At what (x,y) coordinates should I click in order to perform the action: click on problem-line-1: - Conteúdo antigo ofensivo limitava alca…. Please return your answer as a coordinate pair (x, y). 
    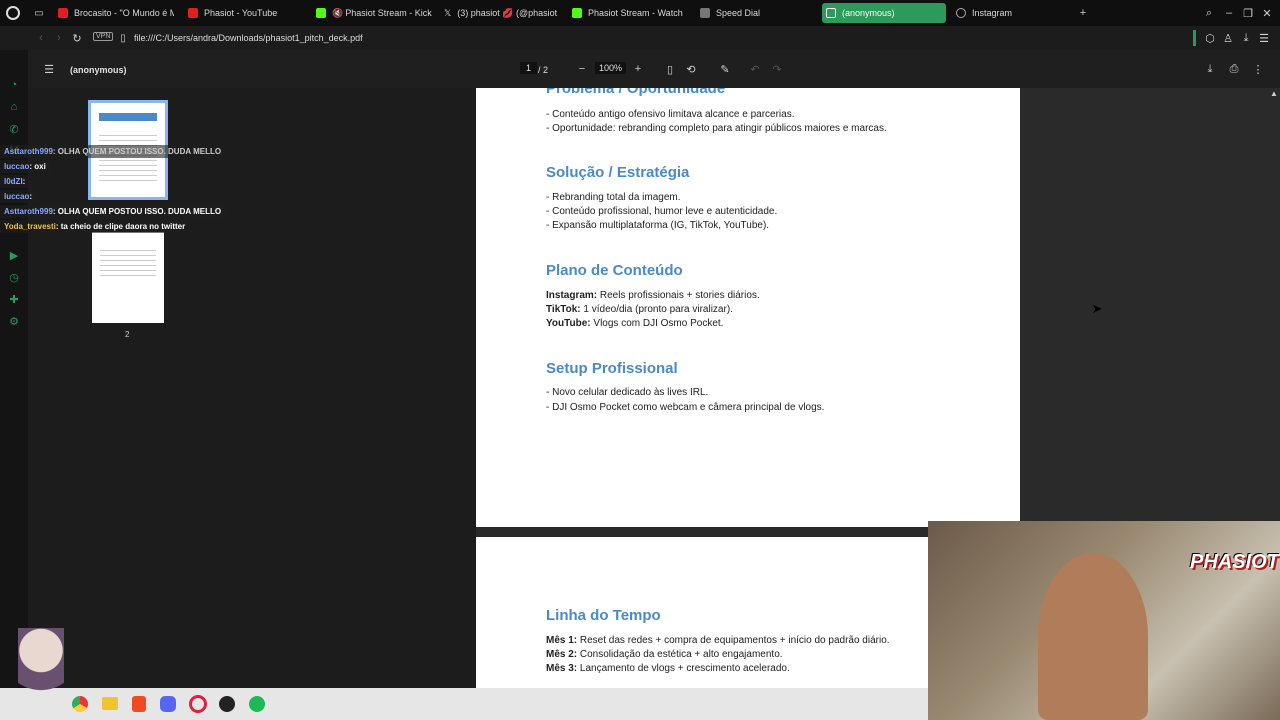
    Looking at the image, I should click on (670, 114).